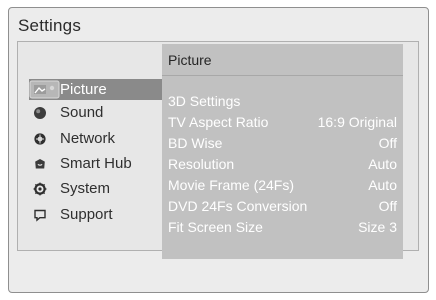 The height and width of the screenshot is (300, 436). What do you see at coordinates (201, 164) in the screenshot?
I see `submenu-item-label: Resolution` at bounding box center [201, 164].